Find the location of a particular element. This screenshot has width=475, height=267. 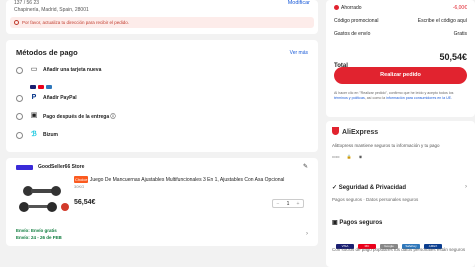

place-order-button: Realizar pedido is located at coordinates (400, 75).